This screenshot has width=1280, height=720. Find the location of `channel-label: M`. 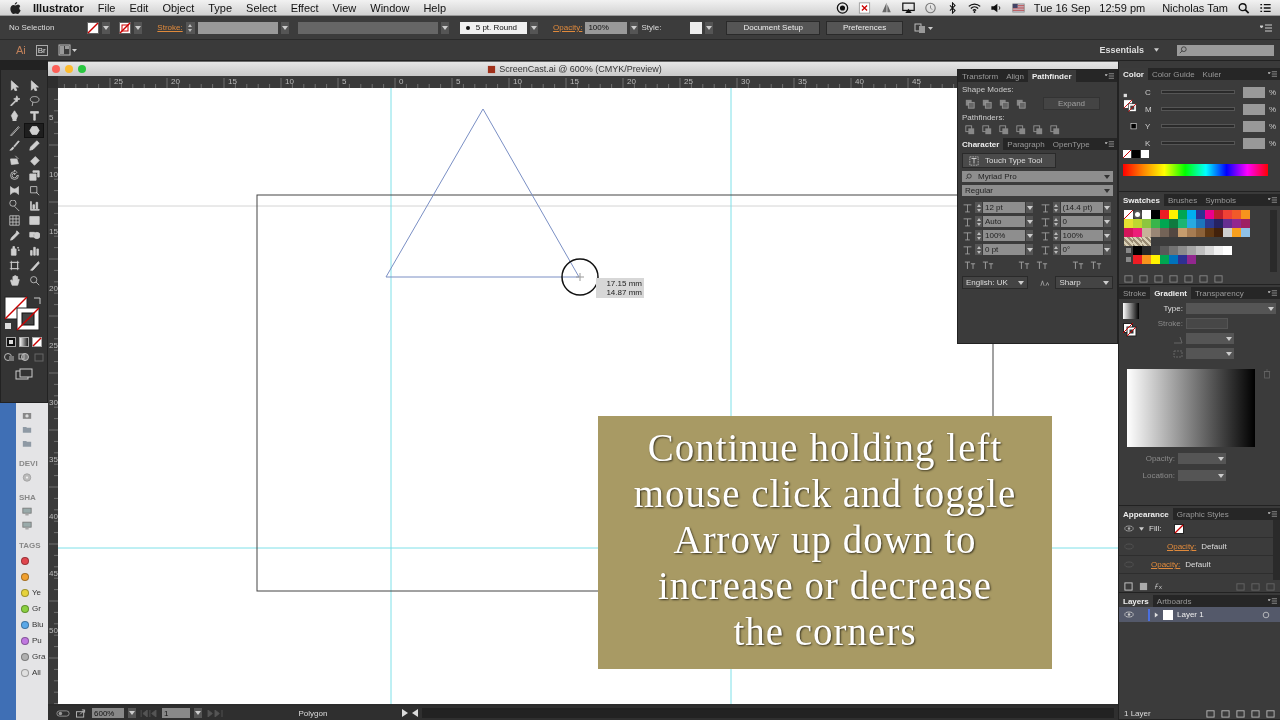

channel-label: M is located at coordinates (1148, 109).